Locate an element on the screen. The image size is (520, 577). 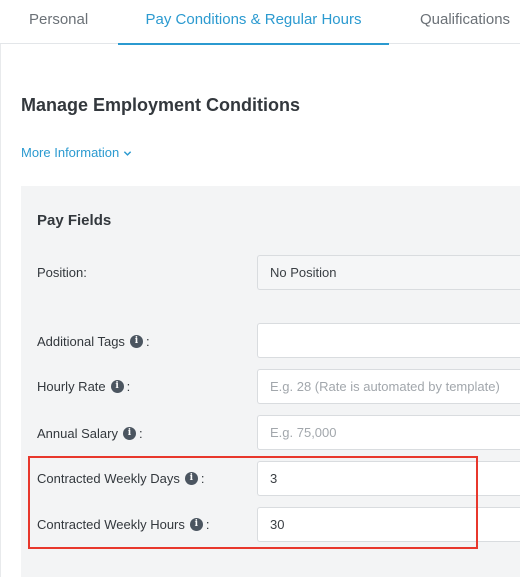
hourly-rate-text: Hourly Rate is located at coordinates (71, 386).